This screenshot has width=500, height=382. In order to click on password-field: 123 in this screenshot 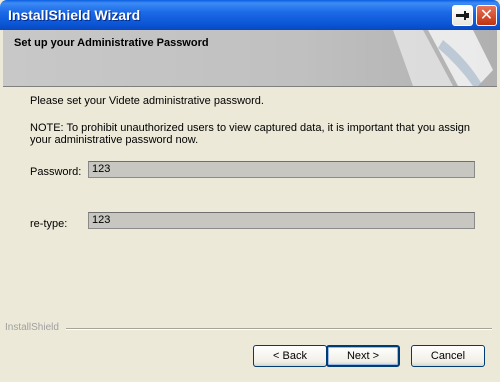, I will do `click(281, 169)`.